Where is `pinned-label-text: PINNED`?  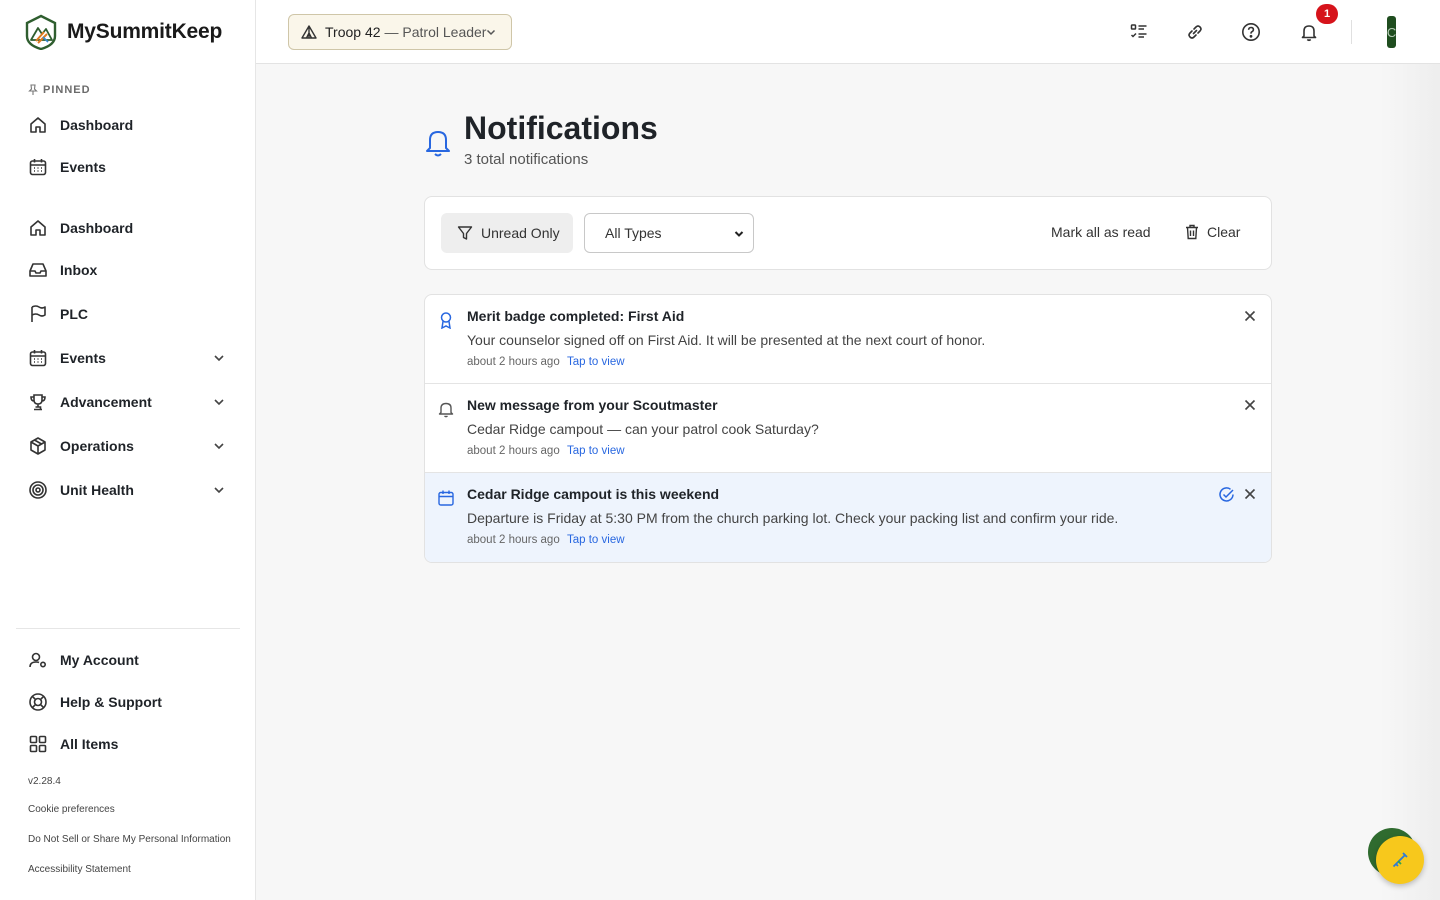
pinned-label-text: PINNED is located at coordinates (67, 90).